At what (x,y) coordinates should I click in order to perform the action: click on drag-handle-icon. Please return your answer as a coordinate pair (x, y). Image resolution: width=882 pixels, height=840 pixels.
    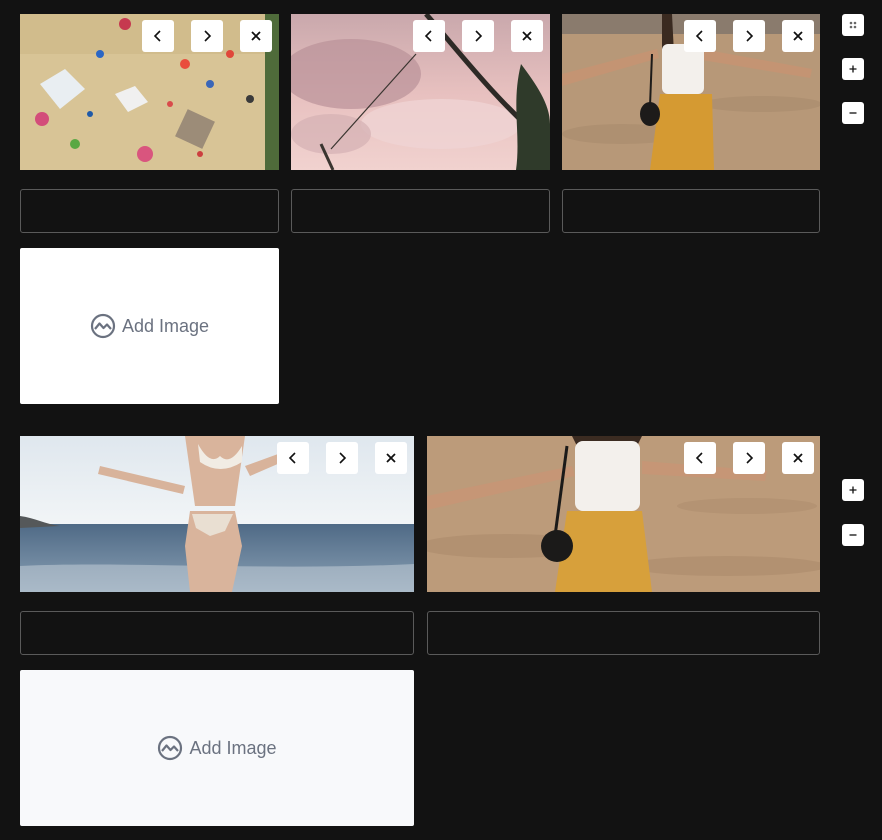
    Looking at the image, I should click on (853, 25).